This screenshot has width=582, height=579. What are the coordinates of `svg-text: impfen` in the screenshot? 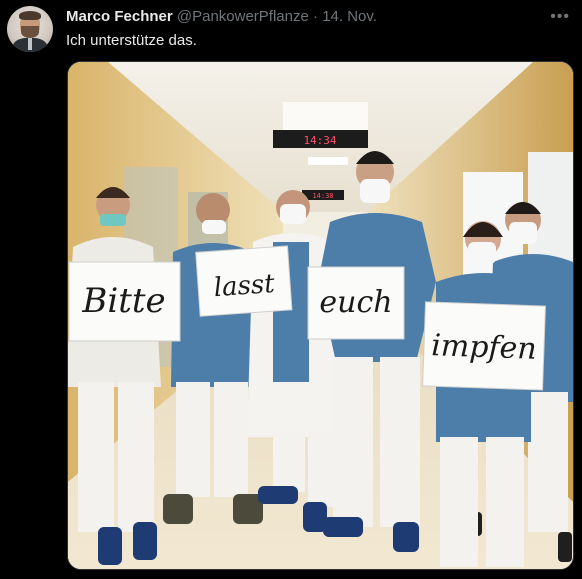 It's located at (484, 347).